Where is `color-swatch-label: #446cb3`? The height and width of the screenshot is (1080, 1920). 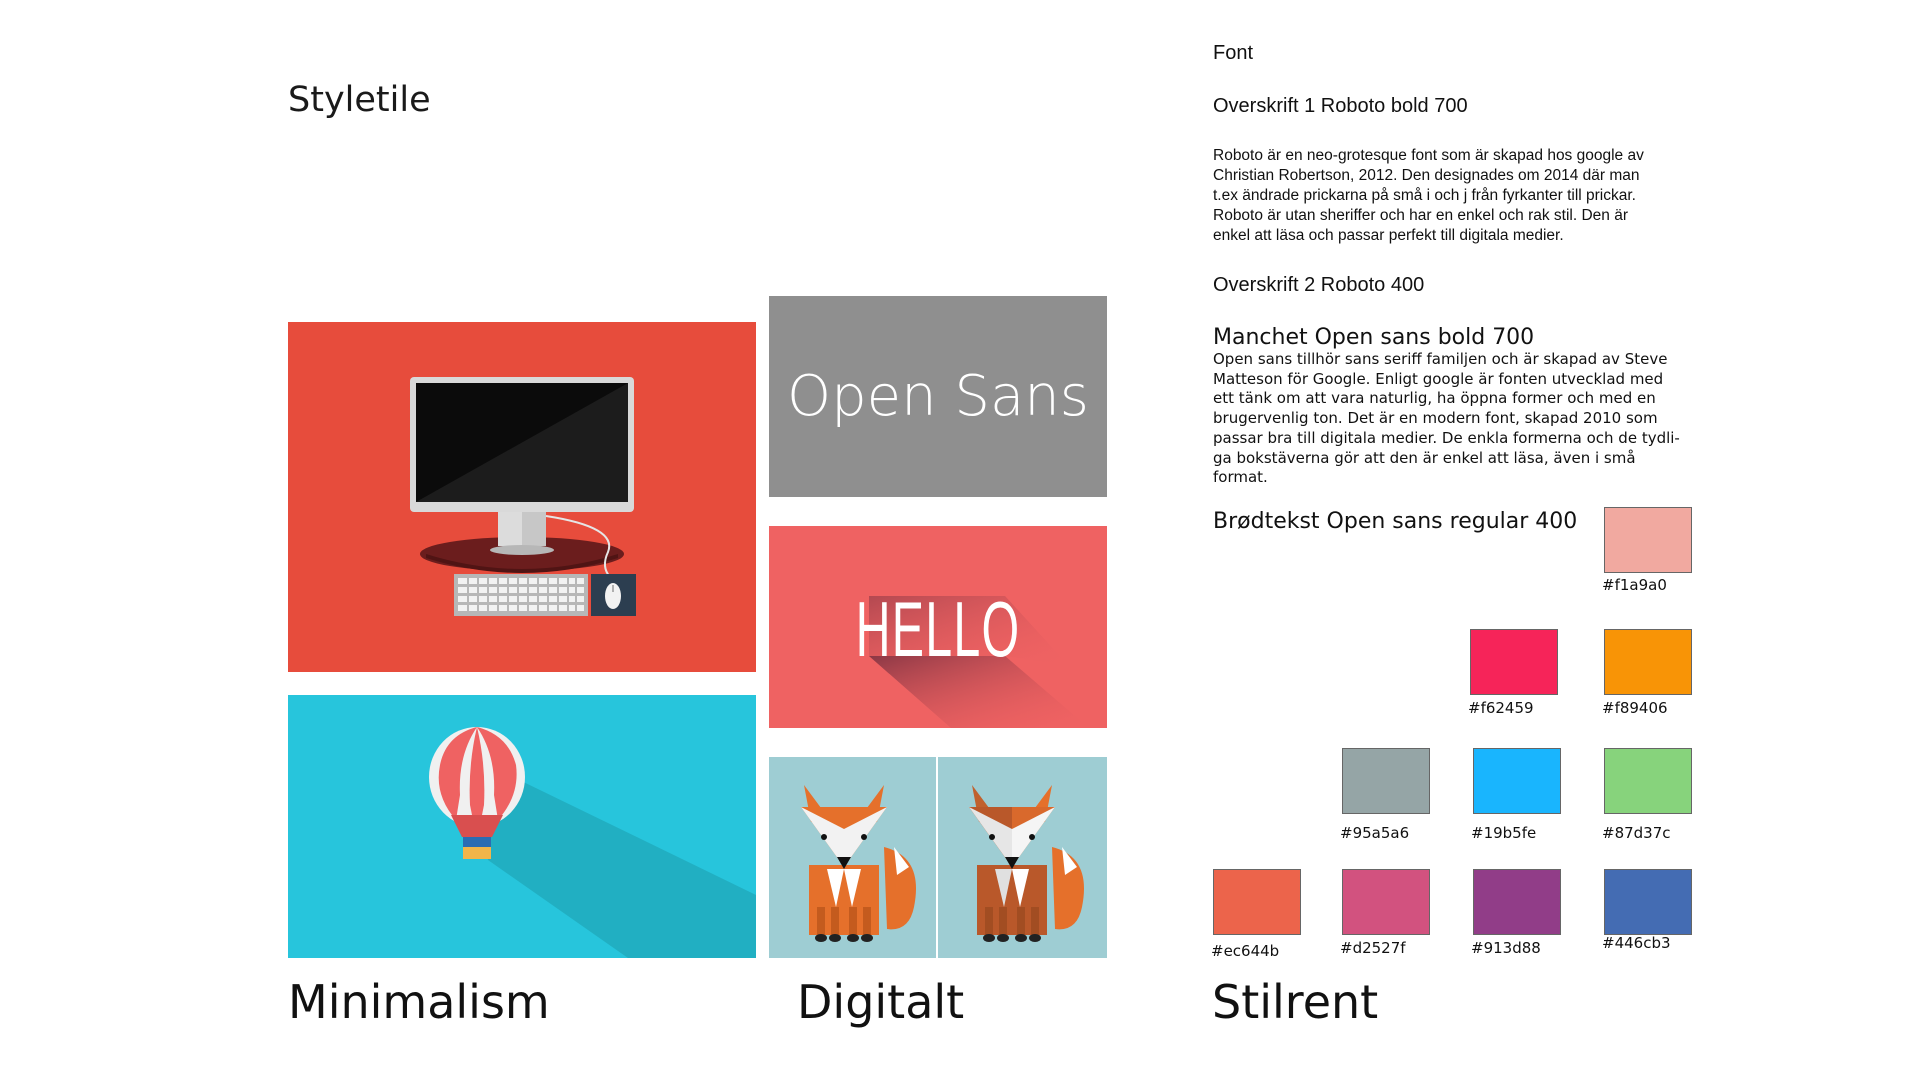 color-swatch-label: #446cb3 is located at coordinates (1636, 943).